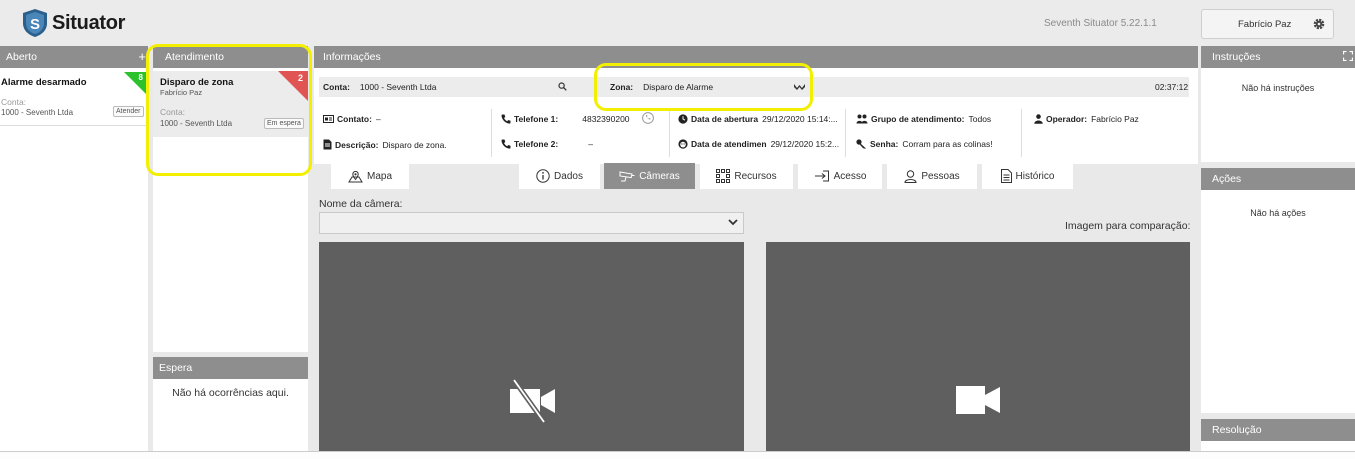  I want to click on conta-label: Conta:, so click(336, 87).